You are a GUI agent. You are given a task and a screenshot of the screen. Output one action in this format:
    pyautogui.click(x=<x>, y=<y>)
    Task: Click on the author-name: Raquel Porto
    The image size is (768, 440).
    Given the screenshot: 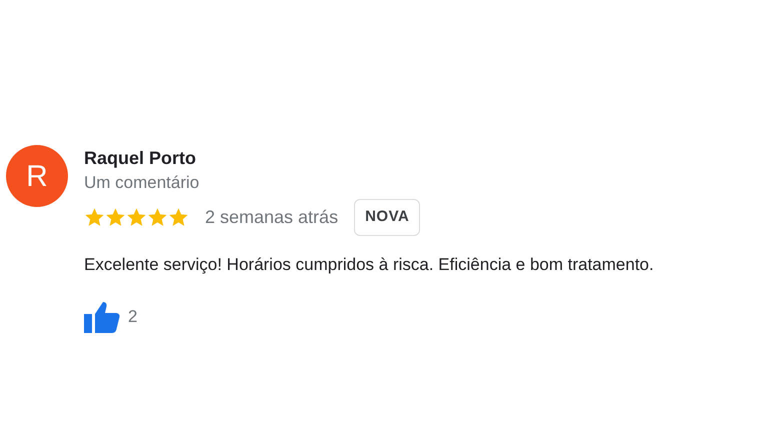 What is the action you would take?
    pyautogui.click(x=369, y=158)
    